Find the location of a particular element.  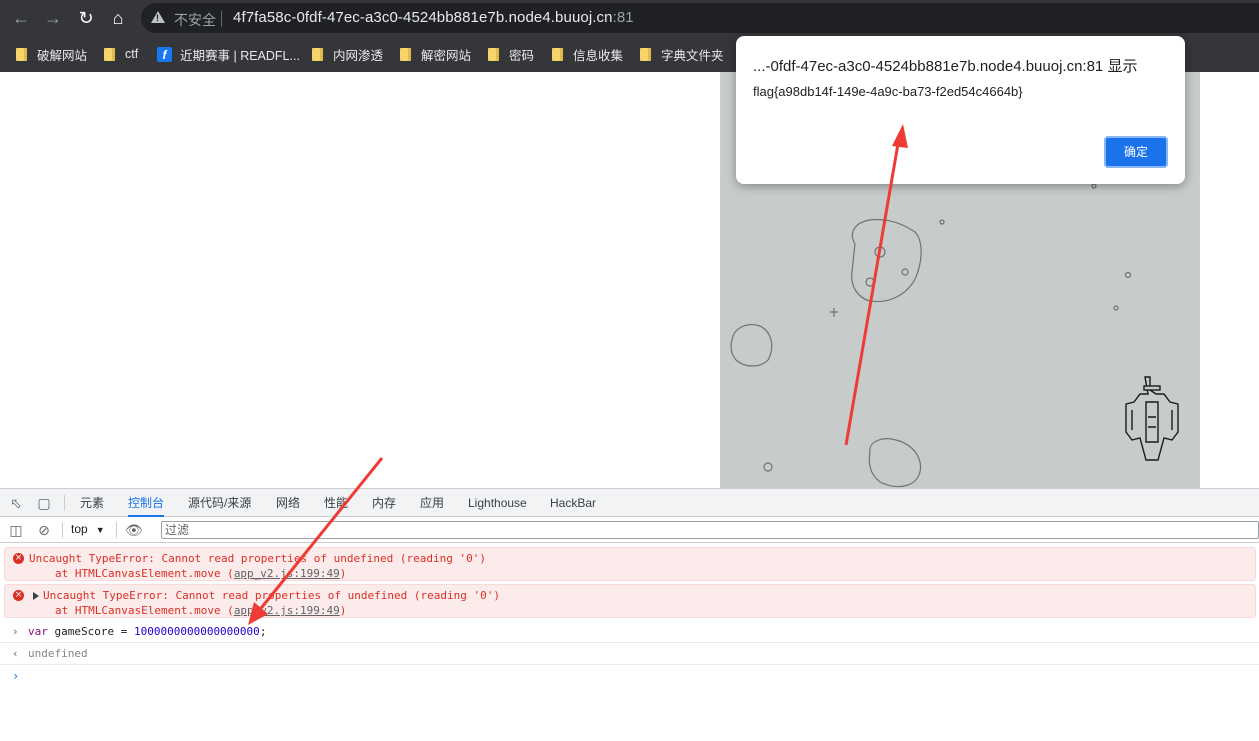

cmd-terminator: ; is located at coordinates (263, 631).